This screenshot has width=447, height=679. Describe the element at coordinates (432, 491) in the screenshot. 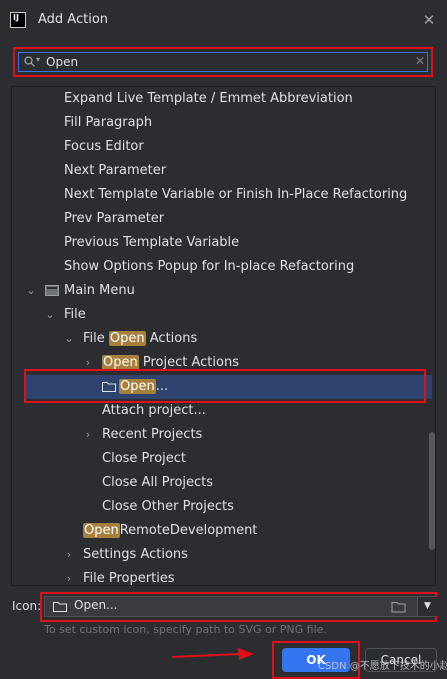

I see `tree-scrollbar` at that location.